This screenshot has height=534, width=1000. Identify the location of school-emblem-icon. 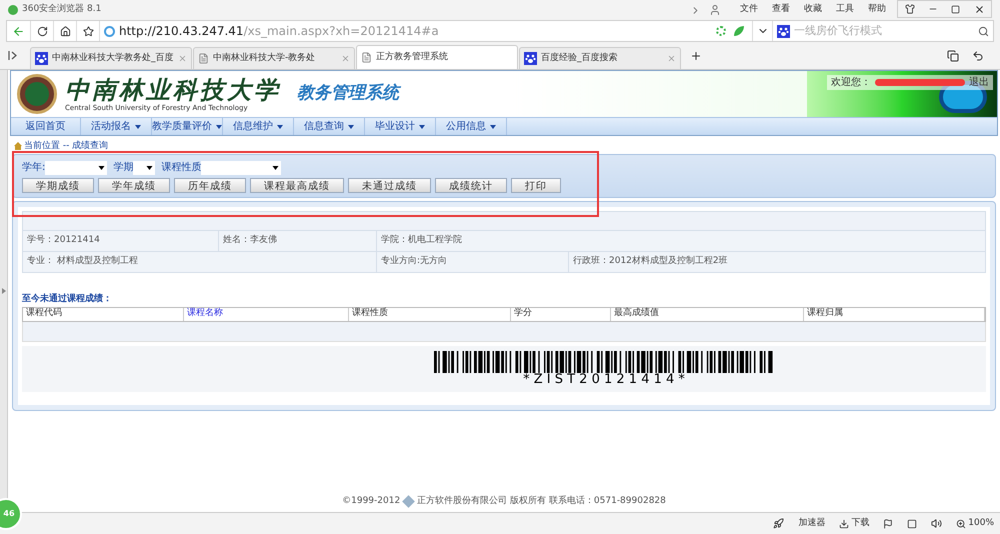
(37, 94).